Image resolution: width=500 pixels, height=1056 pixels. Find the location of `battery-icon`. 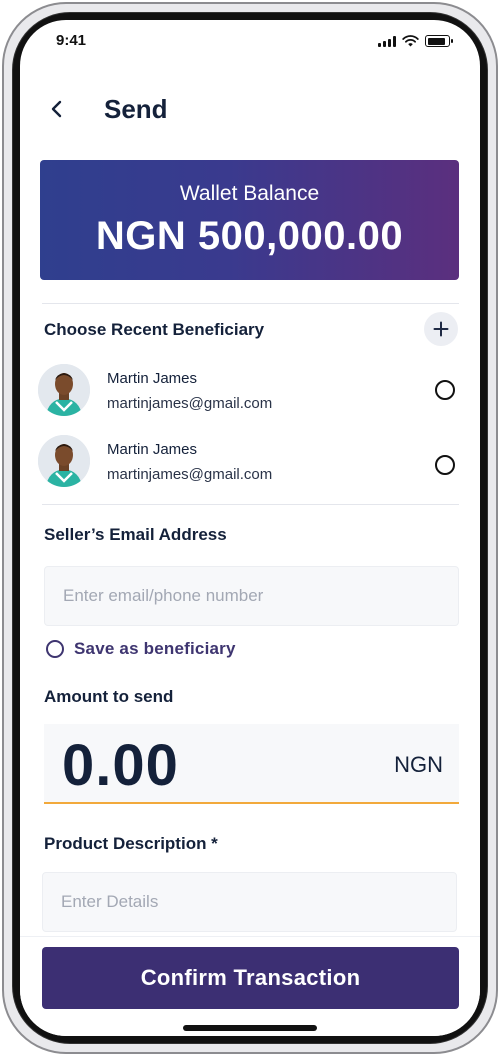

battery-icon is located at coordinates (439, 41).